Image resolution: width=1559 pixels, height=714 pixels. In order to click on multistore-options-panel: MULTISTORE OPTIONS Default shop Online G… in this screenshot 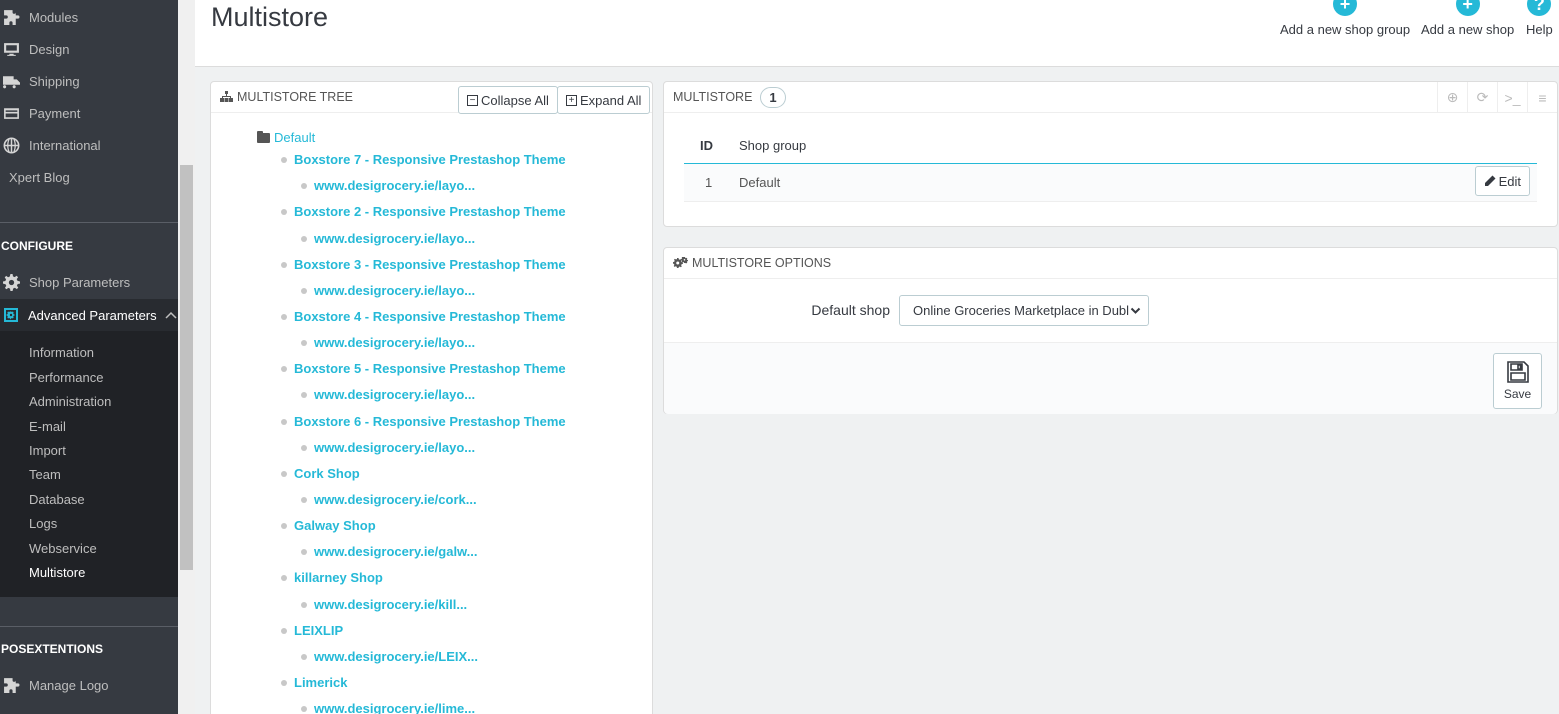, I will do `click(1110, 330)`.